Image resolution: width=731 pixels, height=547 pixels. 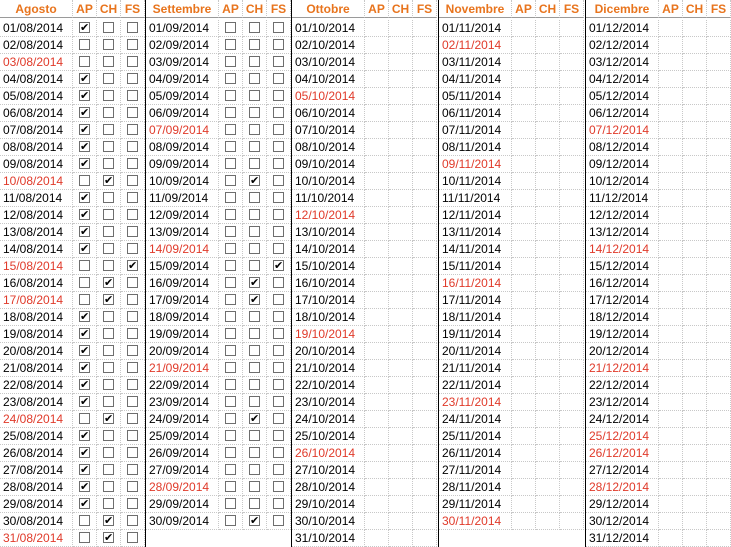 I want to click on date-cell: 10/10/2014, so click(x=328, y=181).